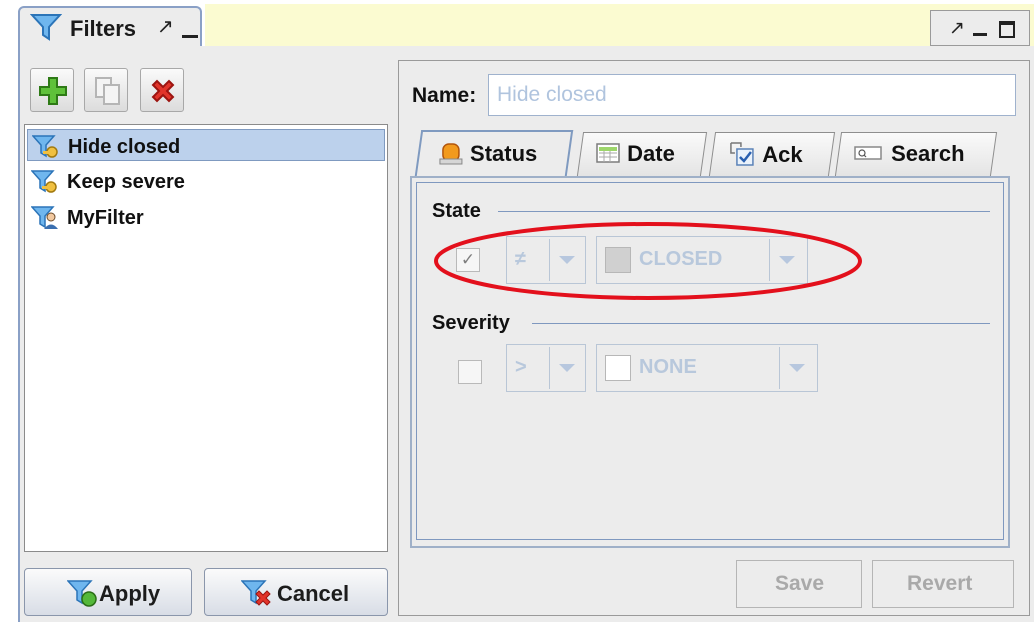 The image size is (1034, 622). I want to click on search-icon, so click(868, 153).